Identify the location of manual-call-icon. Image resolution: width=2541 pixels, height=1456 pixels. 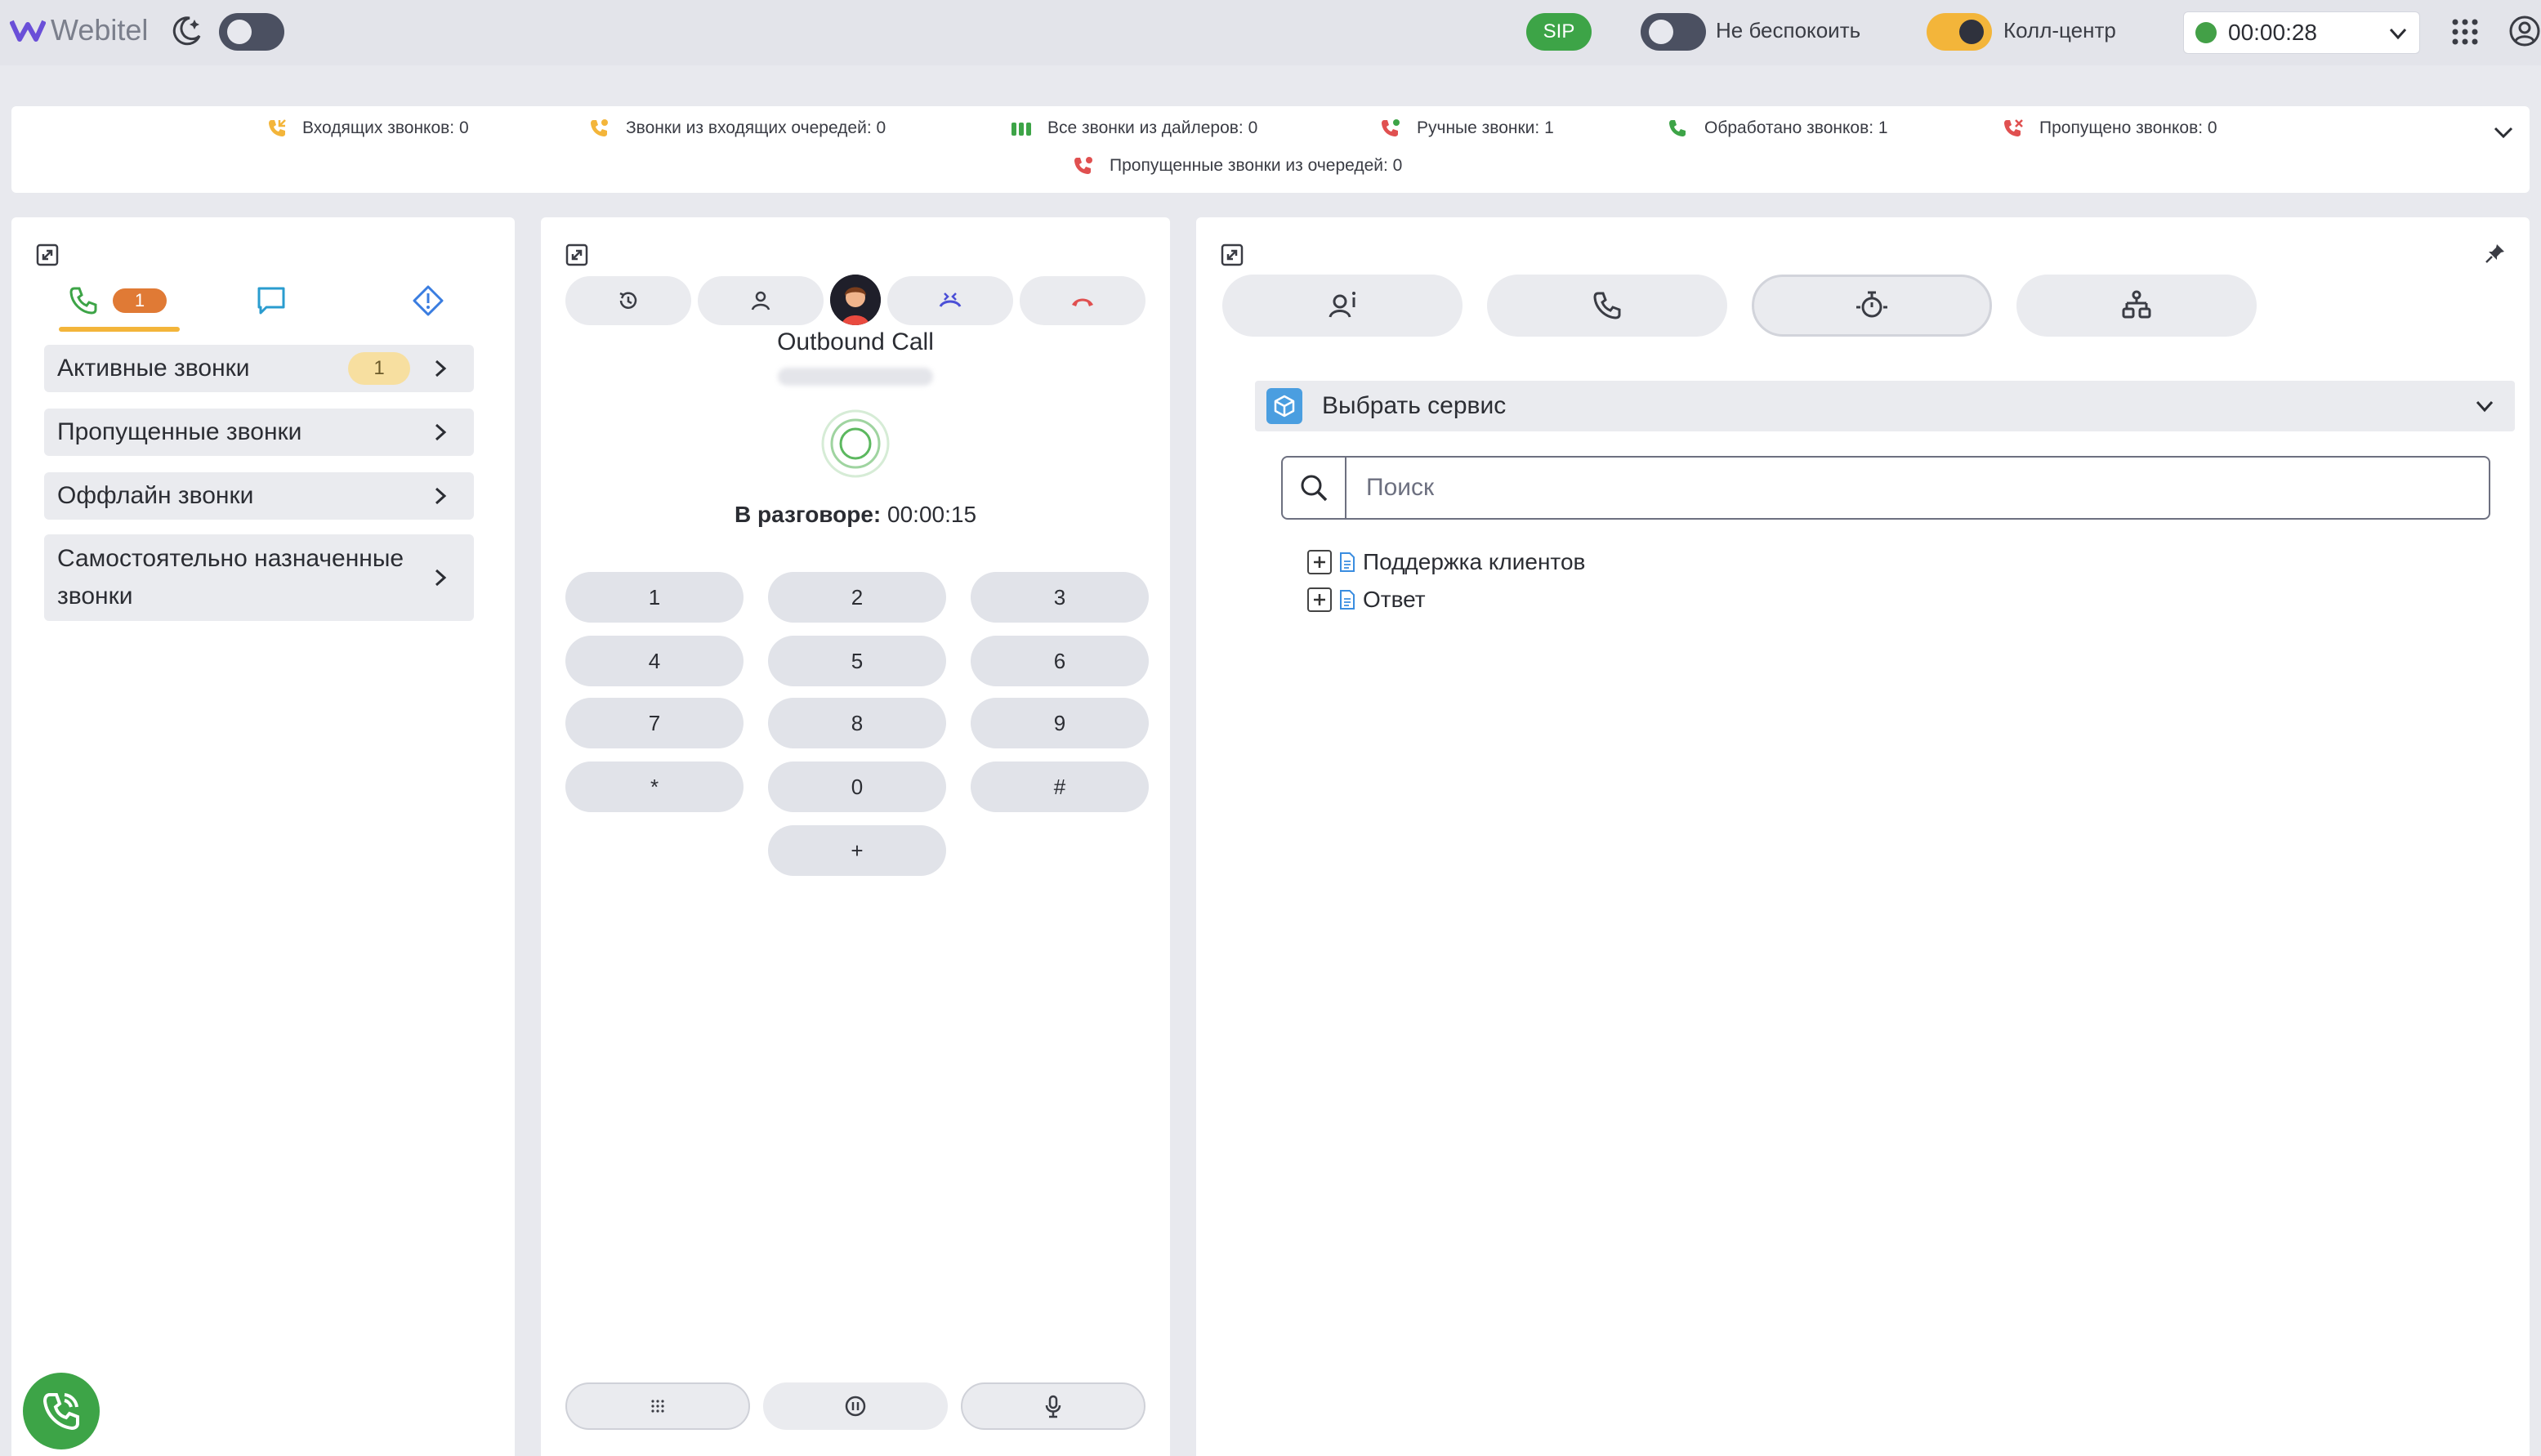
(1391, 128).